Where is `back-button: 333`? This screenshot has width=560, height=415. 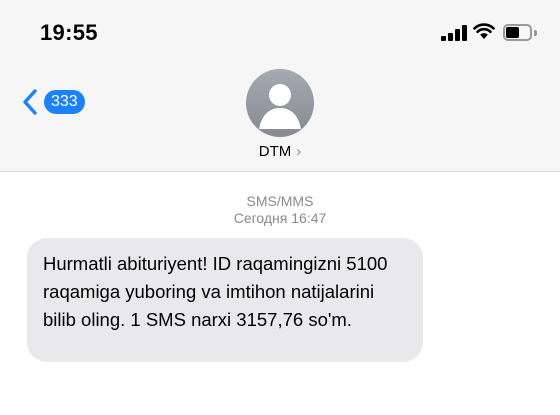 back-button: 333 is located at coordinates (53, 102).